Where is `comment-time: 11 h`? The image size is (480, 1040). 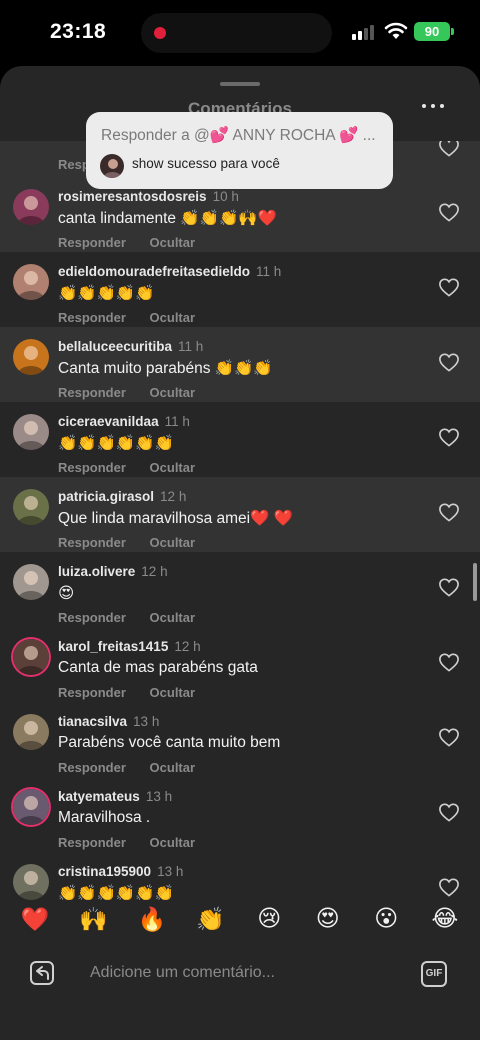 comment-time: 11 h is located at coordinates (177, 421).